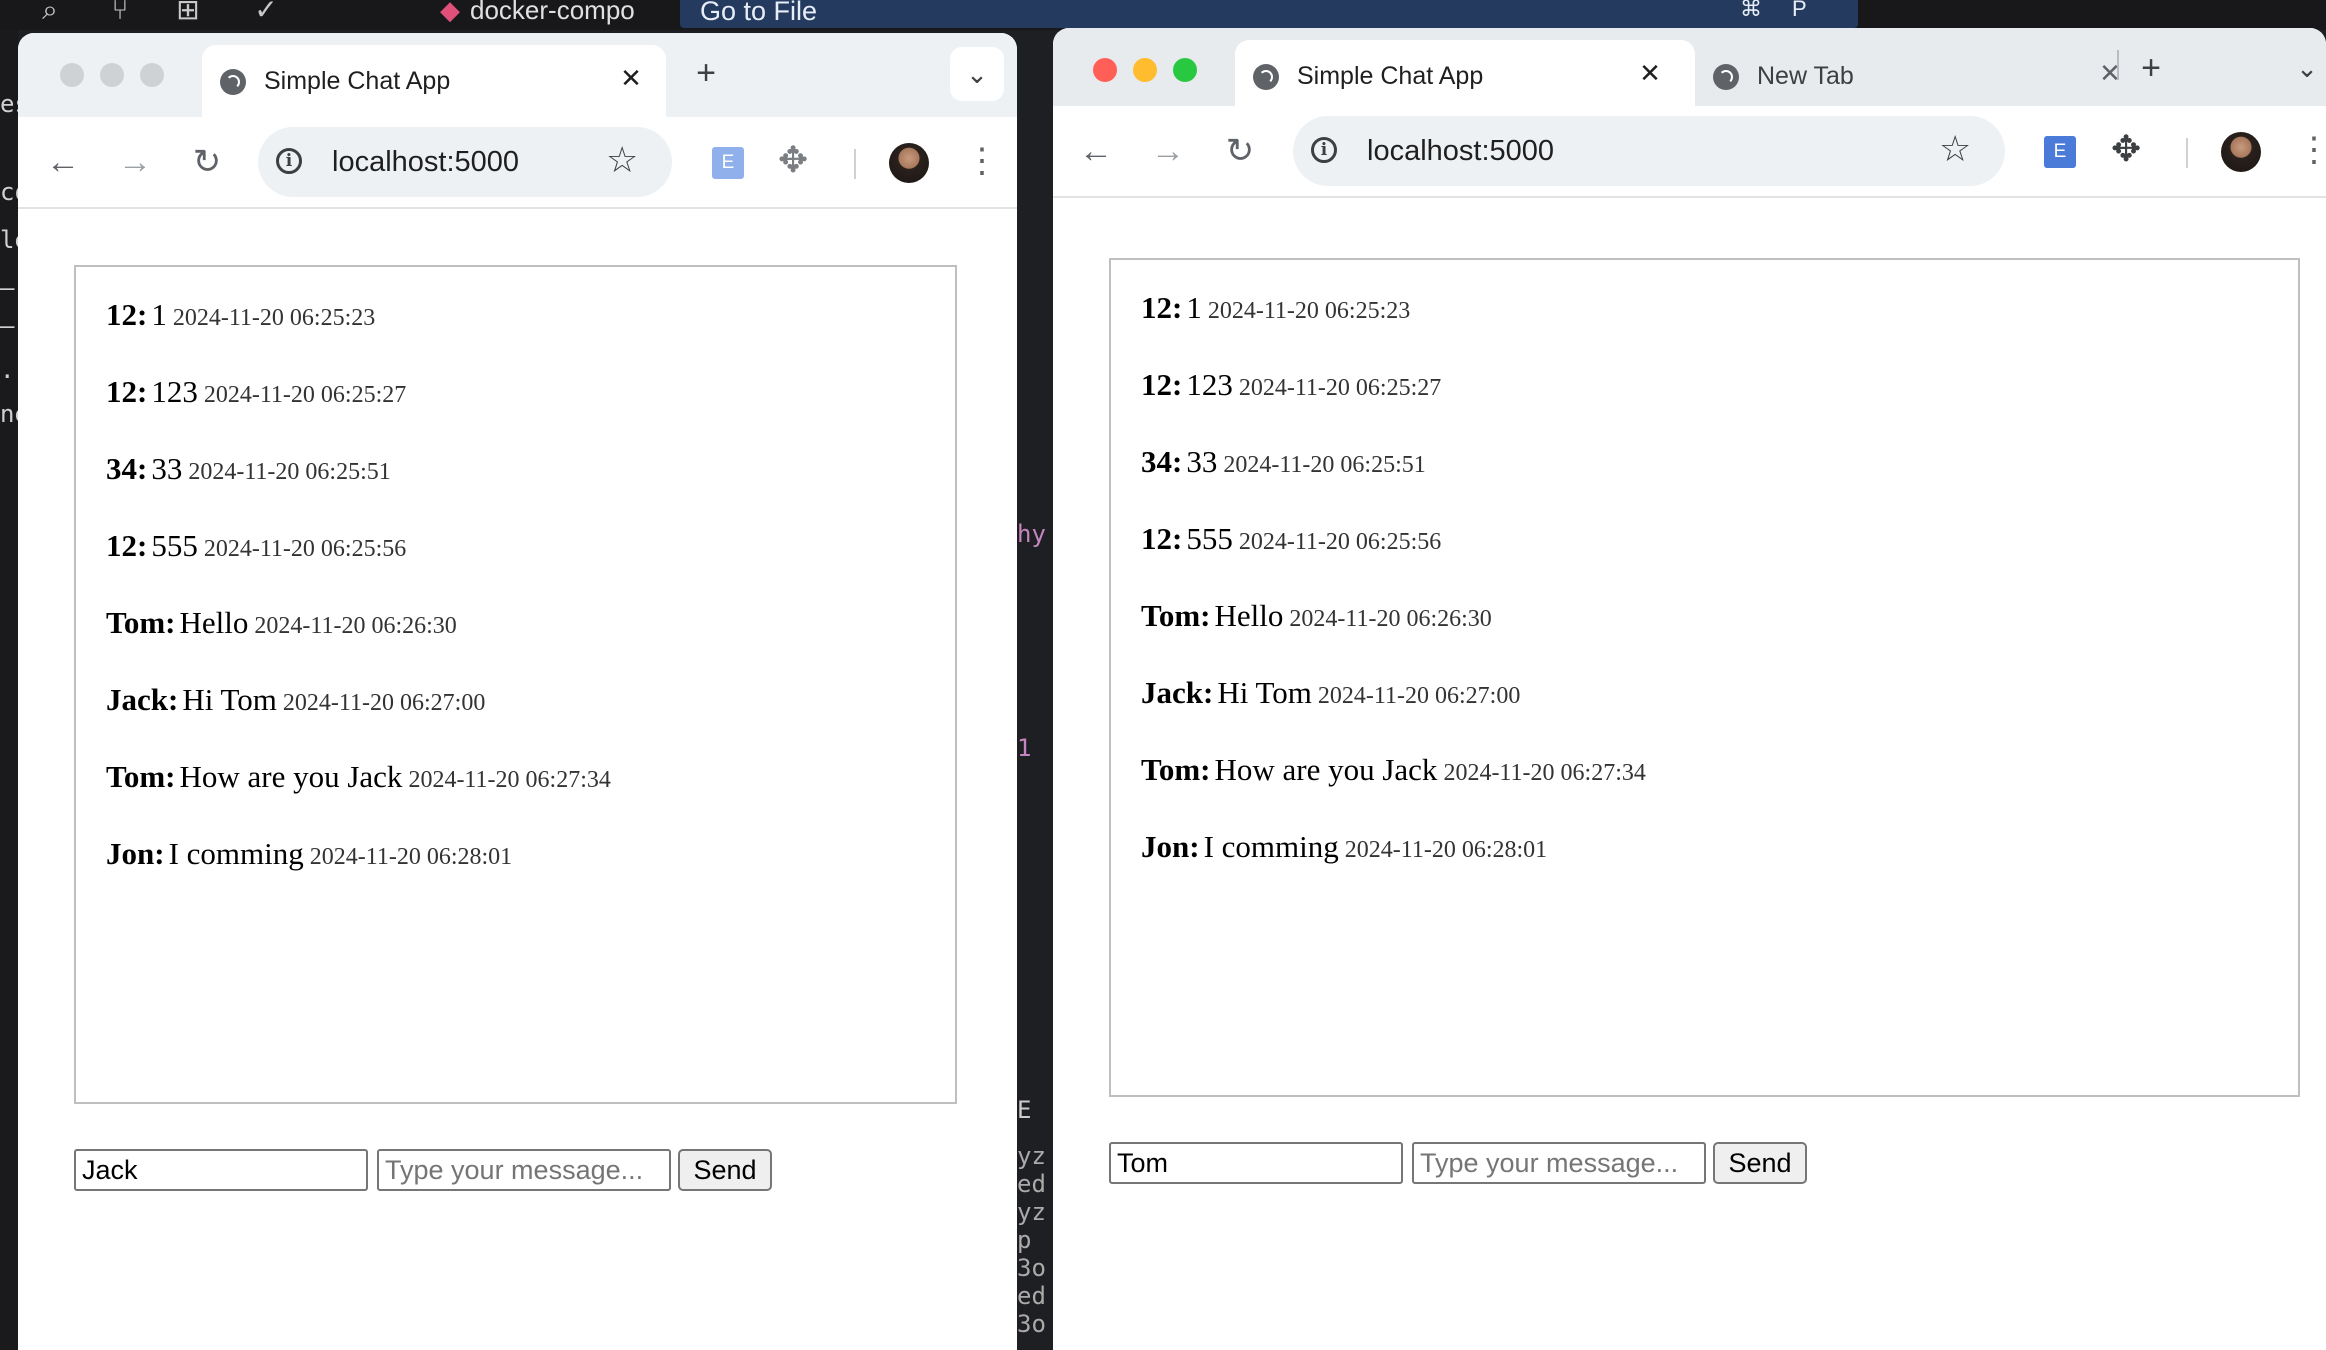 The image size is (2326, 1350). I want to click on search-icon: ⌕, so click(50, 14).